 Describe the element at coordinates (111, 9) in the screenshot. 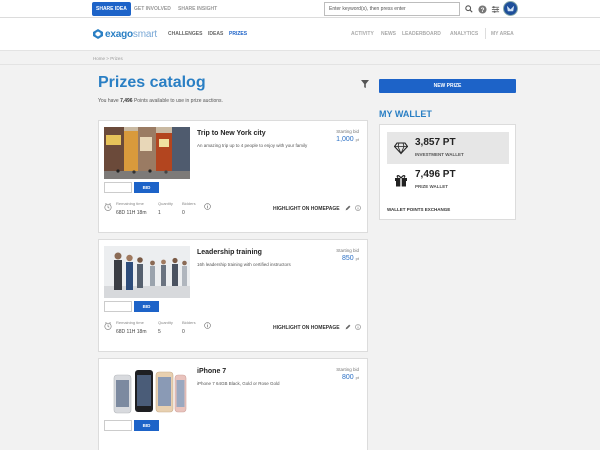

I see `share-idea-button: SHARE IDEA` at that location.